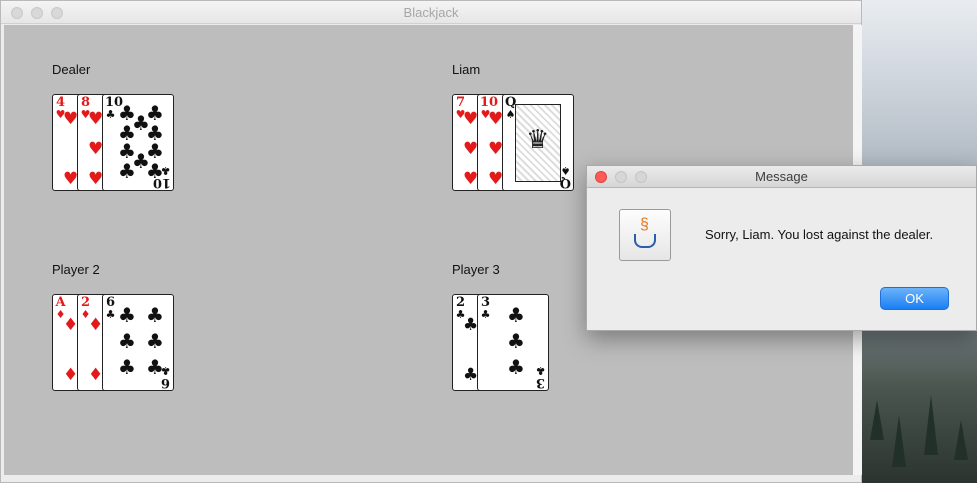  I want to click on queen-face-art: ♛, so click(538, 143).